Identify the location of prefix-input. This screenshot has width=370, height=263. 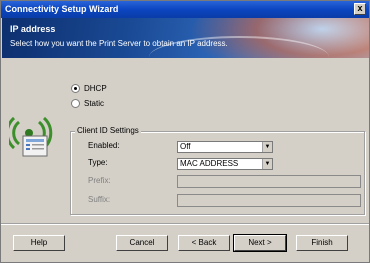
(269, 181).